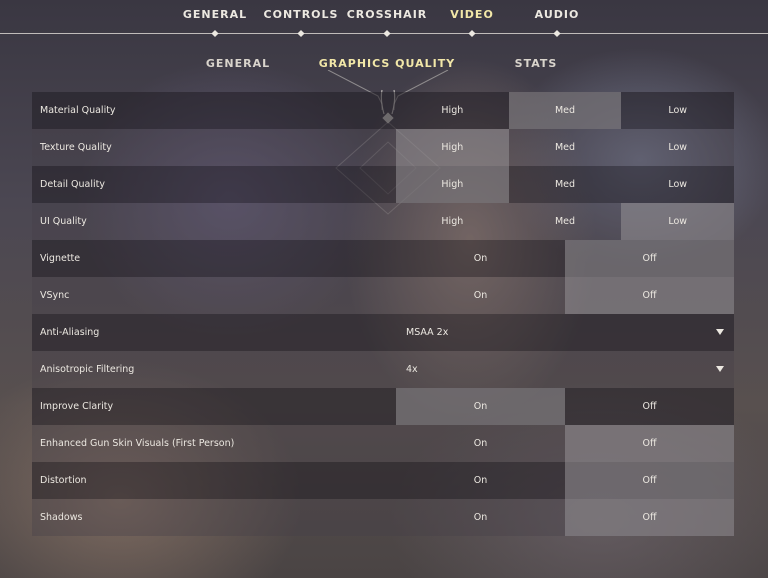 The height and width of the screenshot is (578, 768). I want to click on setting-row-detail-quality: Detail Quality High Med Low, so click(383, 184).